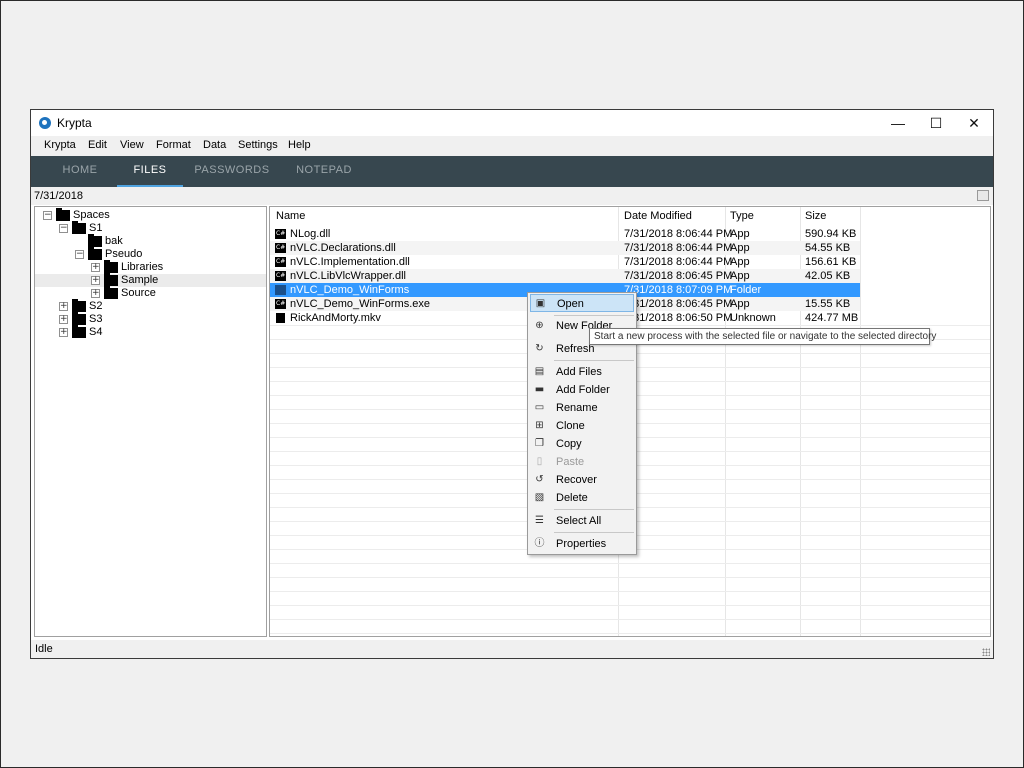  I want to click on menu-item-delete: ▧ Delete, so click(582, 498).